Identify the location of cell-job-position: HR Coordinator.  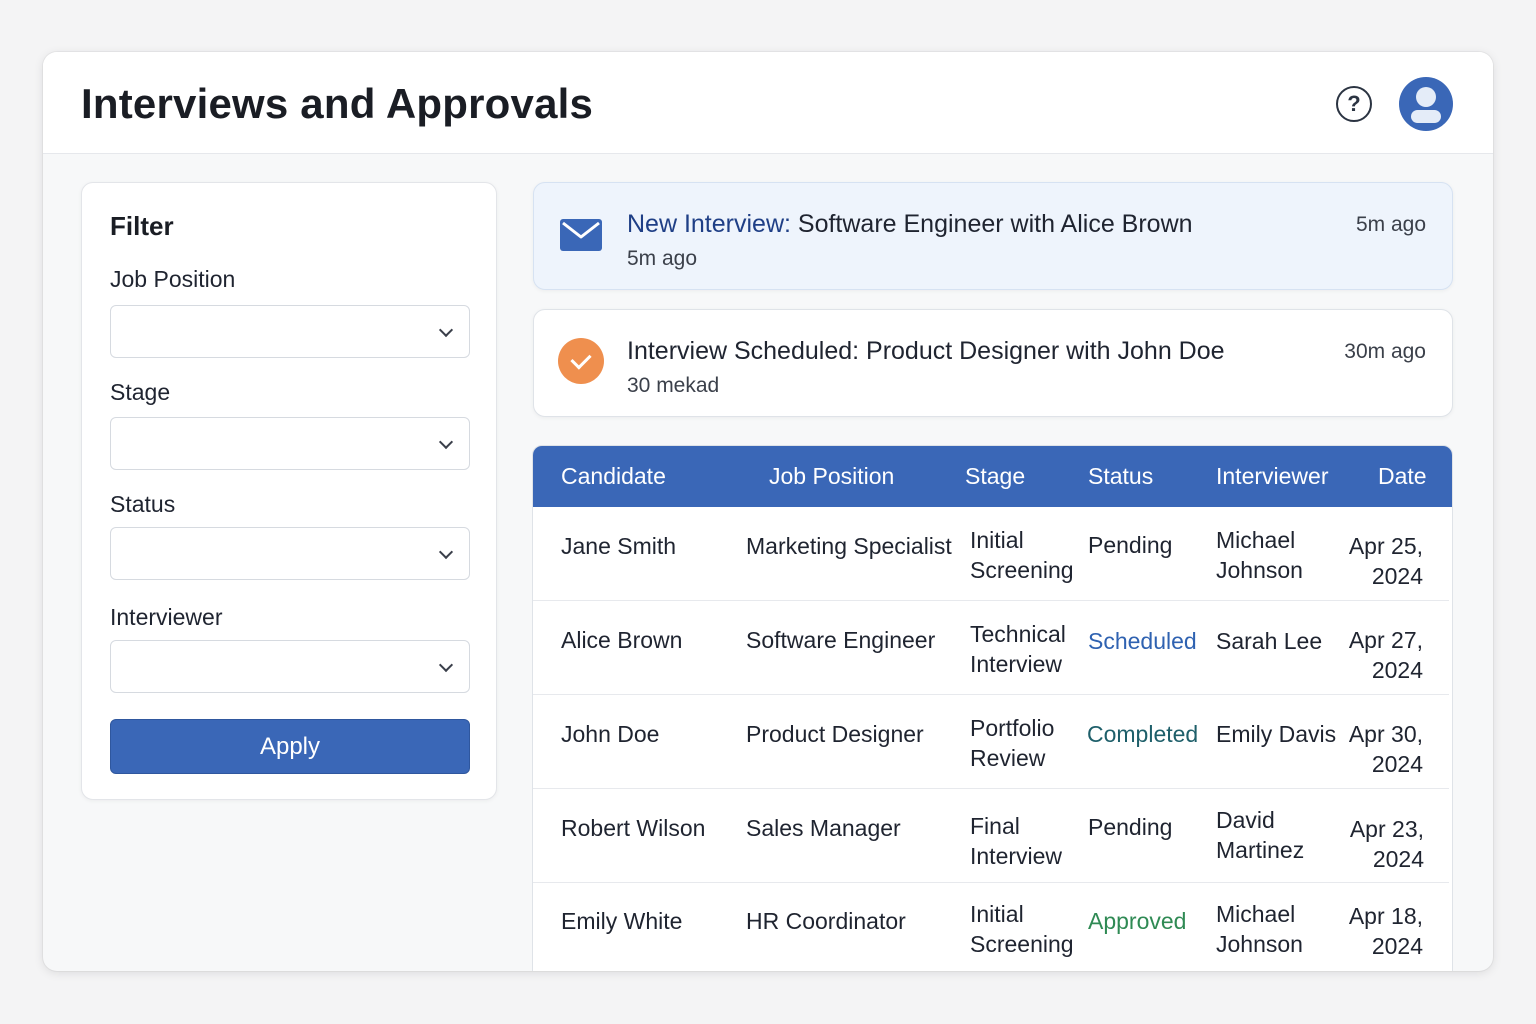
(826, 921).